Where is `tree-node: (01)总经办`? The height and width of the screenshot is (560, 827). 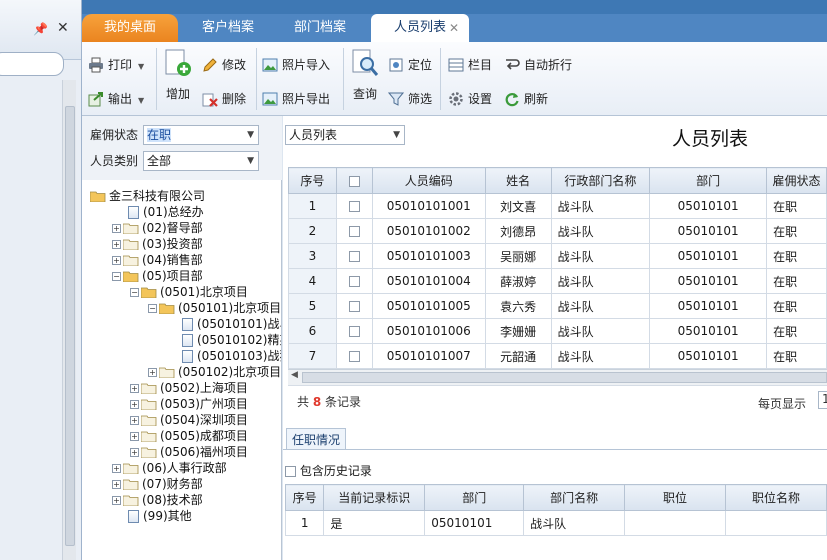 tree-node: (01)总经办 is located at coordinates (166, 212).